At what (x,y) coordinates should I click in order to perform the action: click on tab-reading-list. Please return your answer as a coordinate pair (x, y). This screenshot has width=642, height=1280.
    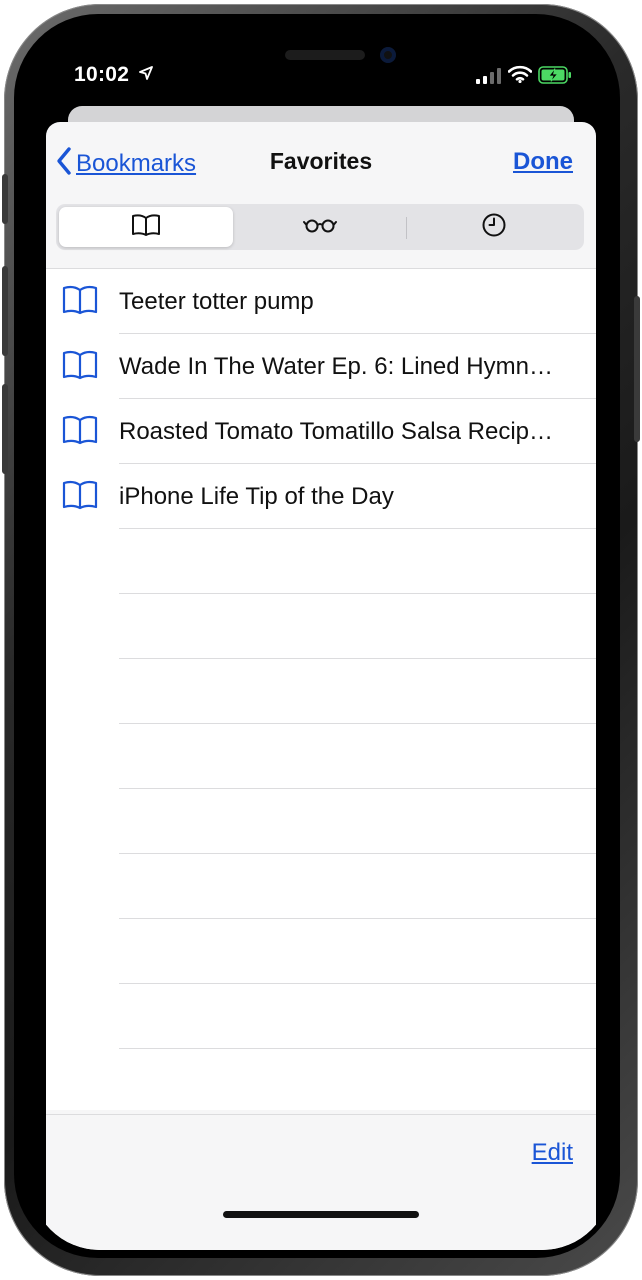
    Looking at the image, I should click on (320, 227).